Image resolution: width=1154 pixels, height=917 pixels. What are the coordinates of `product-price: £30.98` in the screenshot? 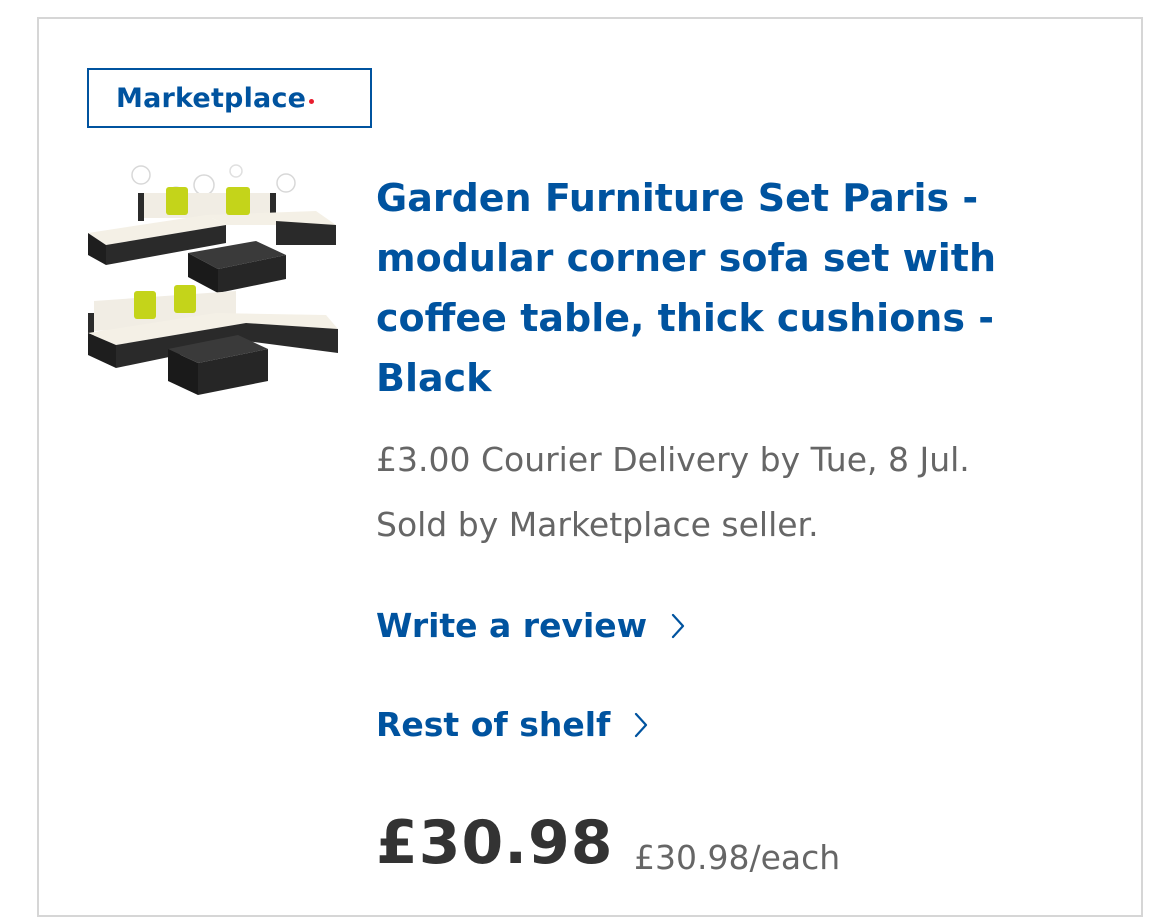 It's located at (495, 843).